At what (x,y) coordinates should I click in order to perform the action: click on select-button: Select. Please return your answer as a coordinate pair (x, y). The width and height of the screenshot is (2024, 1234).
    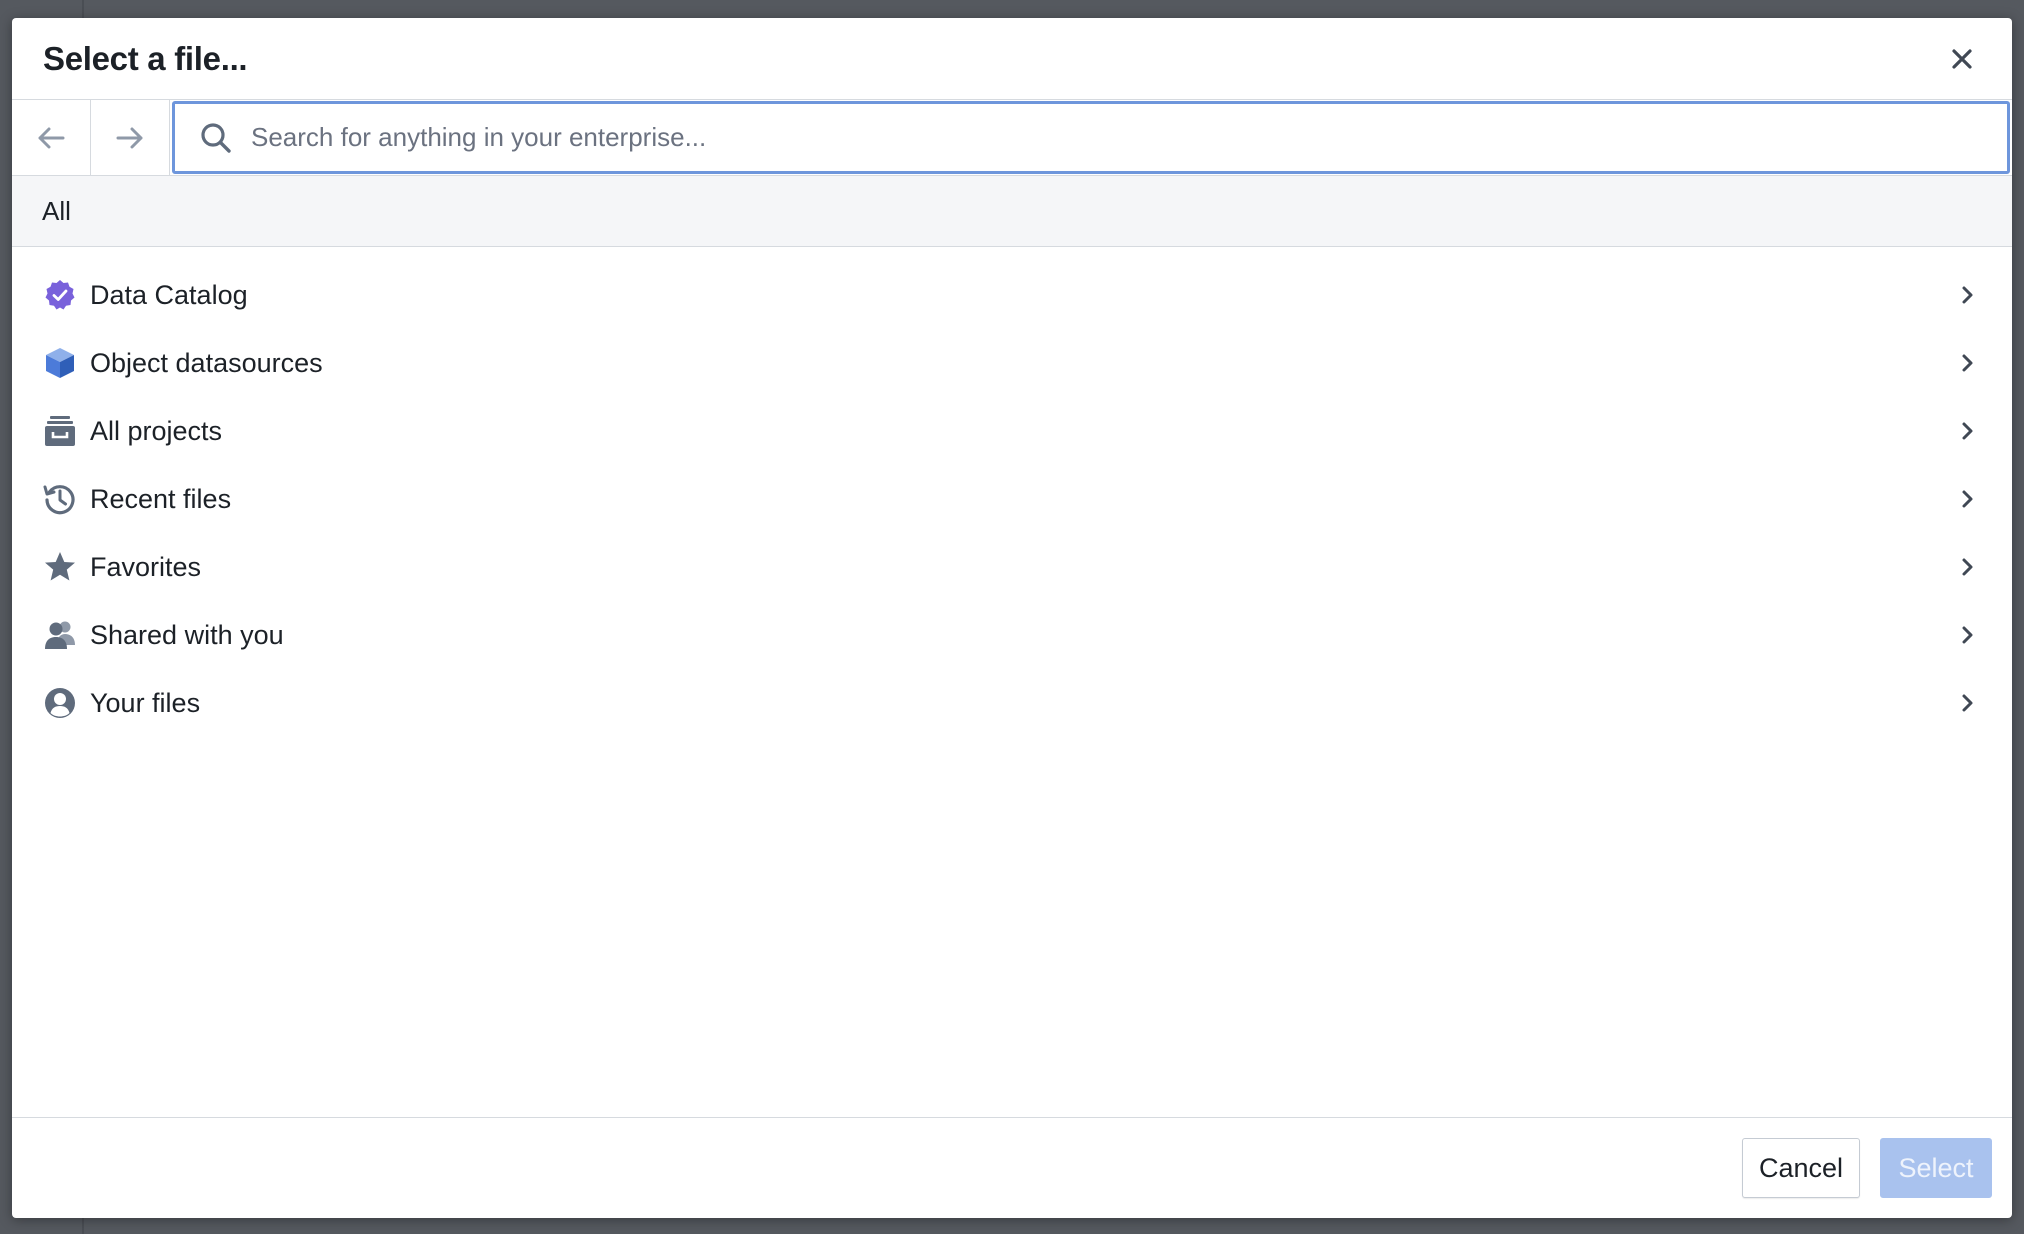
    Looking at the image, I should click on (1936, 1168).